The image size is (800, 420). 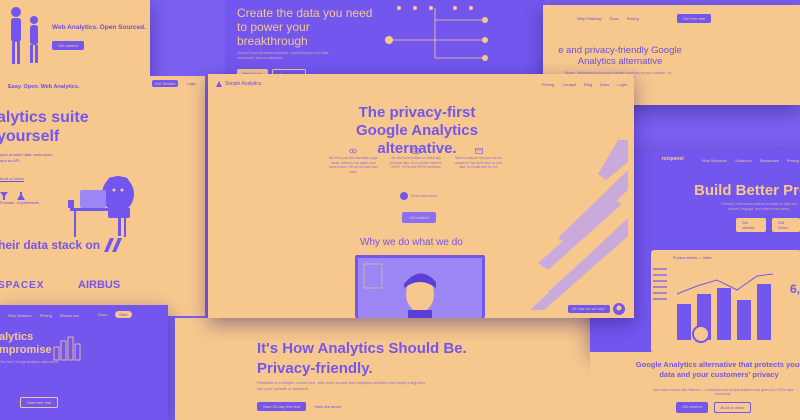 I want to click on demo-button: Get Demo, so click(x=785, y=225).